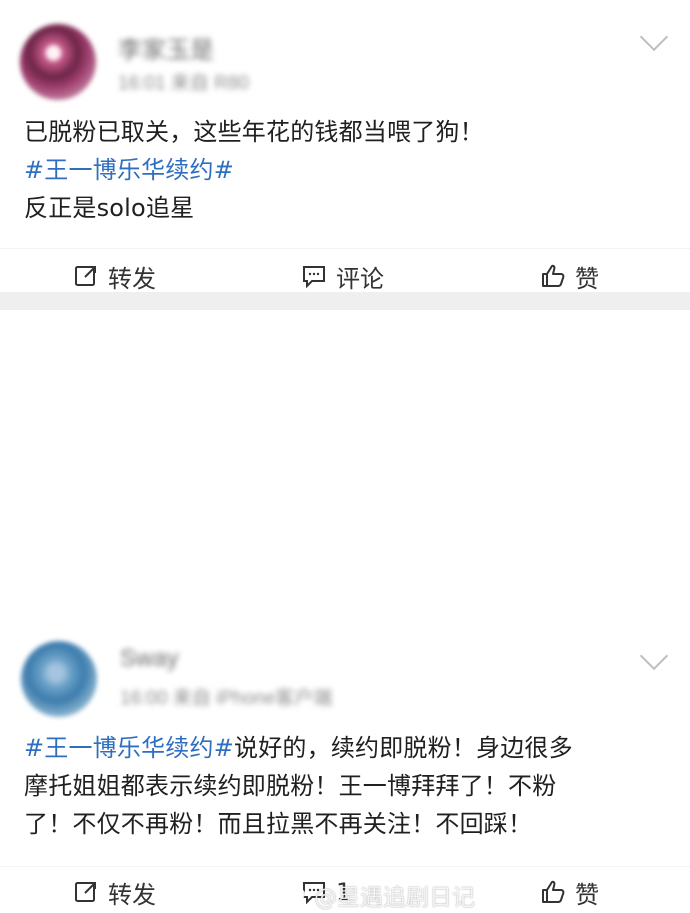  Describe the element at coordinates (226, 698) in the screenshot. I see `post-meta: 16:00 来自 iPhone客户端` at that location.